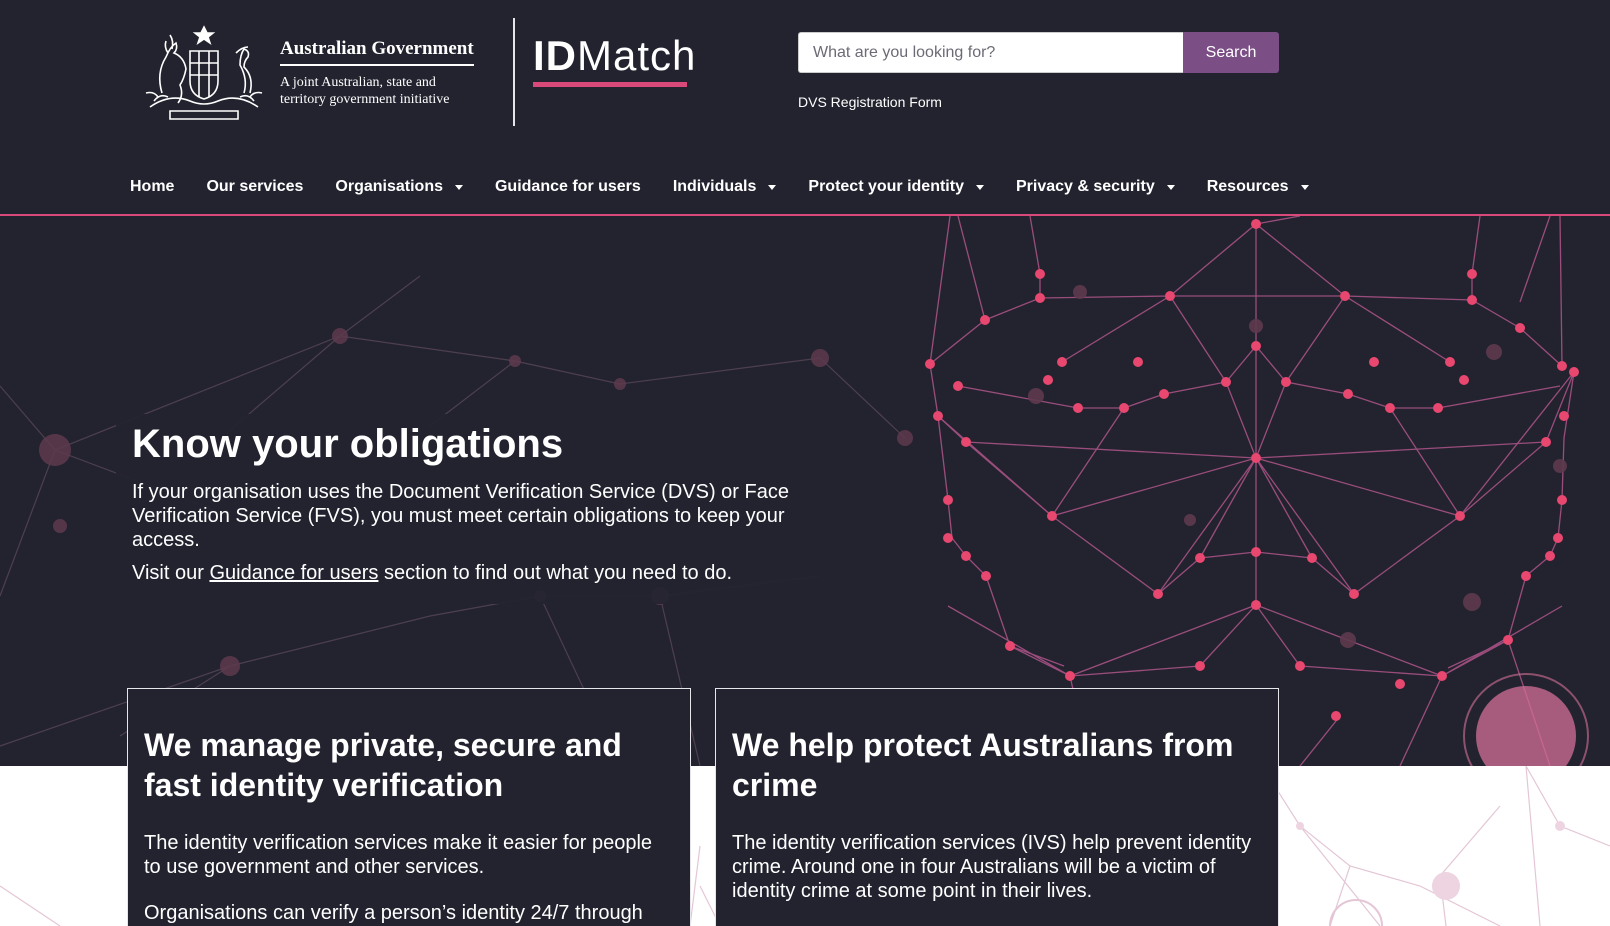 The width and height of the screenshot is (1610, 926). I want to click on idmatch-logo-link: IDMatch, so click(614, 59).